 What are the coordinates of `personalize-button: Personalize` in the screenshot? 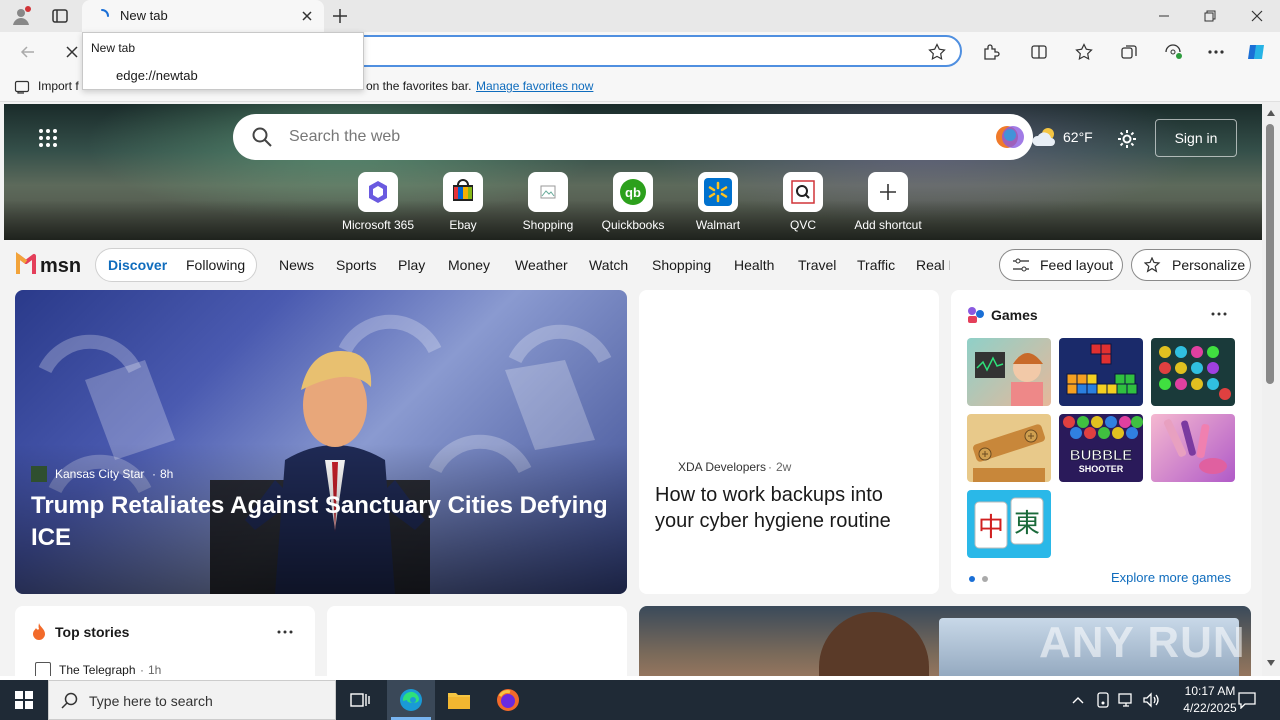 It's located at (1191, 265).